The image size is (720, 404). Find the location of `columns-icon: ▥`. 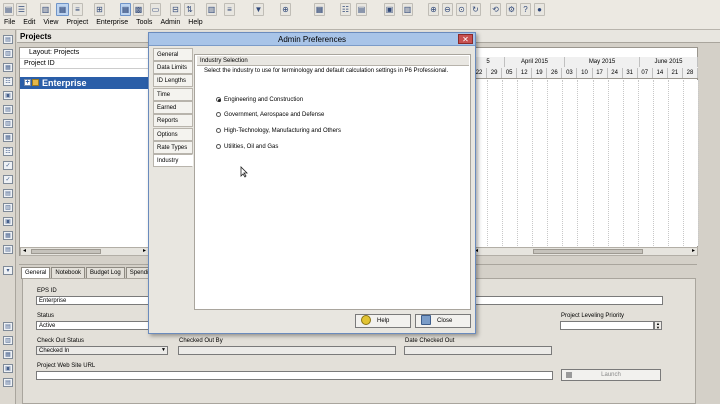

columns-icon: ▥ is located at coordinates (45, 9).